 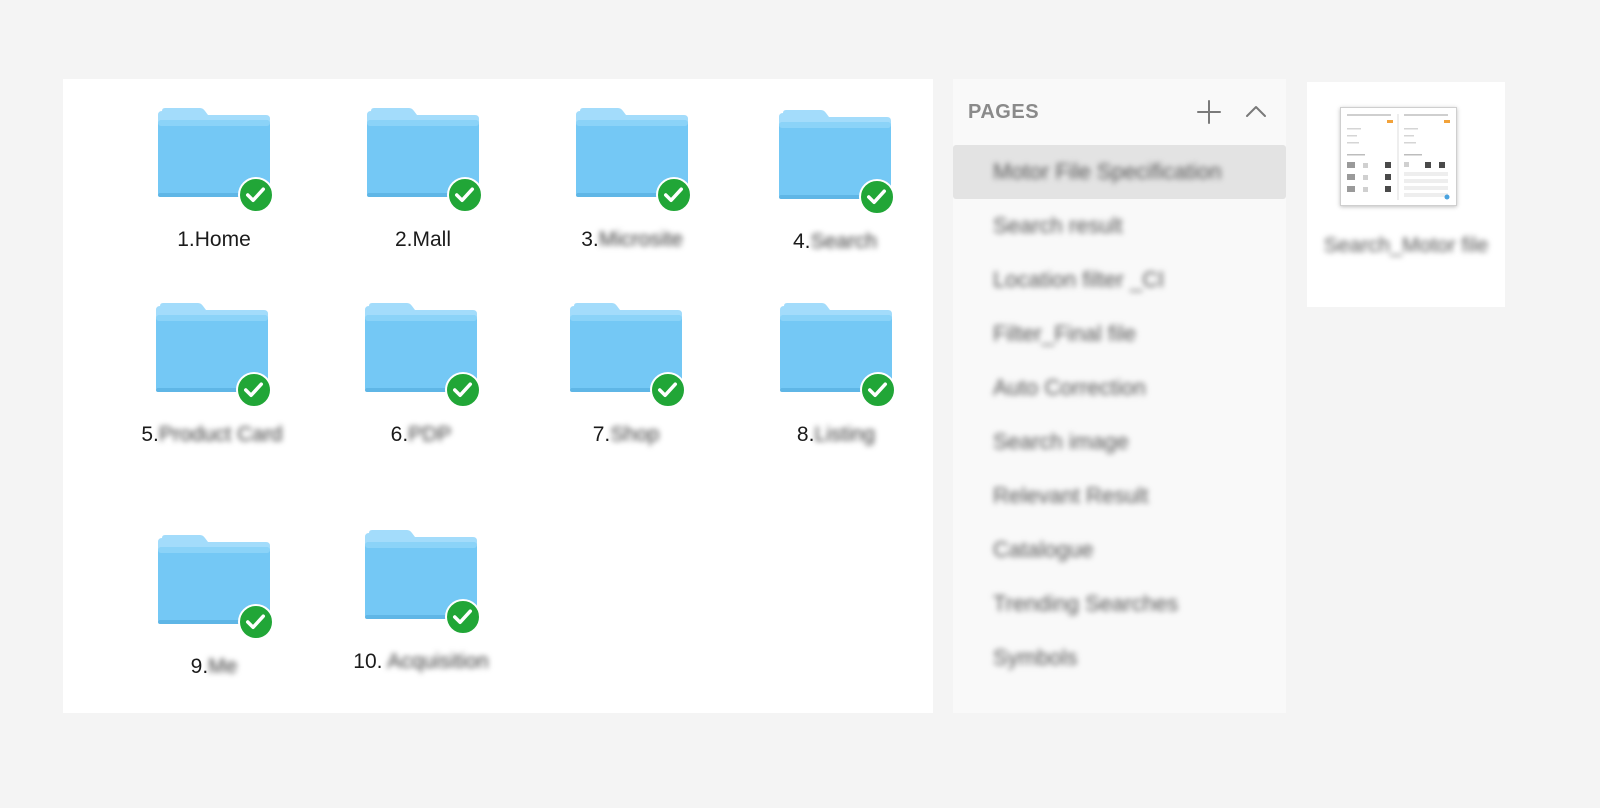 I want to click on chevron-up-icon, so click(x=1256, y=111).